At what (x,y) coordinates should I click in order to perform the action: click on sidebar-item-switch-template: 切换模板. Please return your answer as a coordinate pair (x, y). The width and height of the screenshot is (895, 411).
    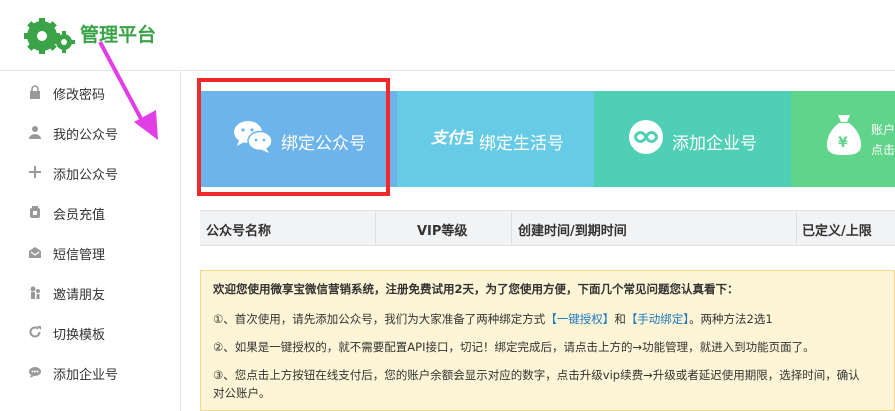
    Looking at the image, I should click on (90, 333).